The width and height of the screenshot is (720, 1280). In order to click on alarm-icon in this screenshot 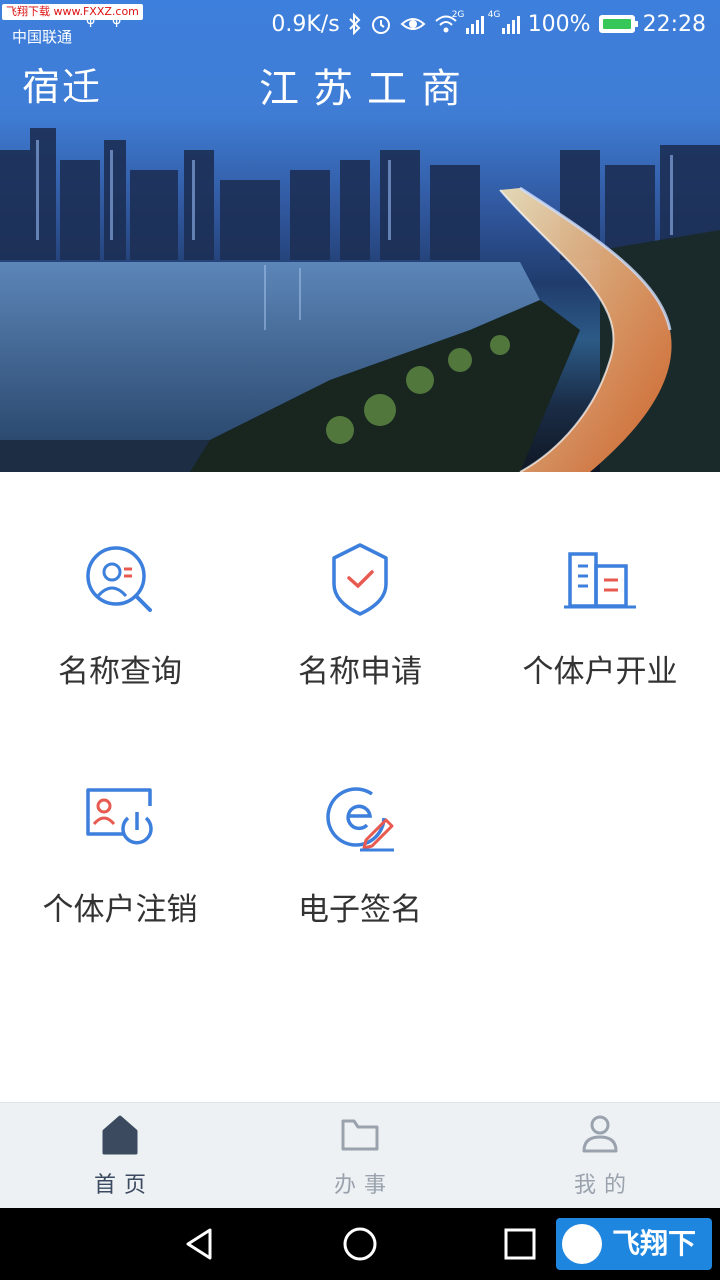, I will do `click(380, 25)`.